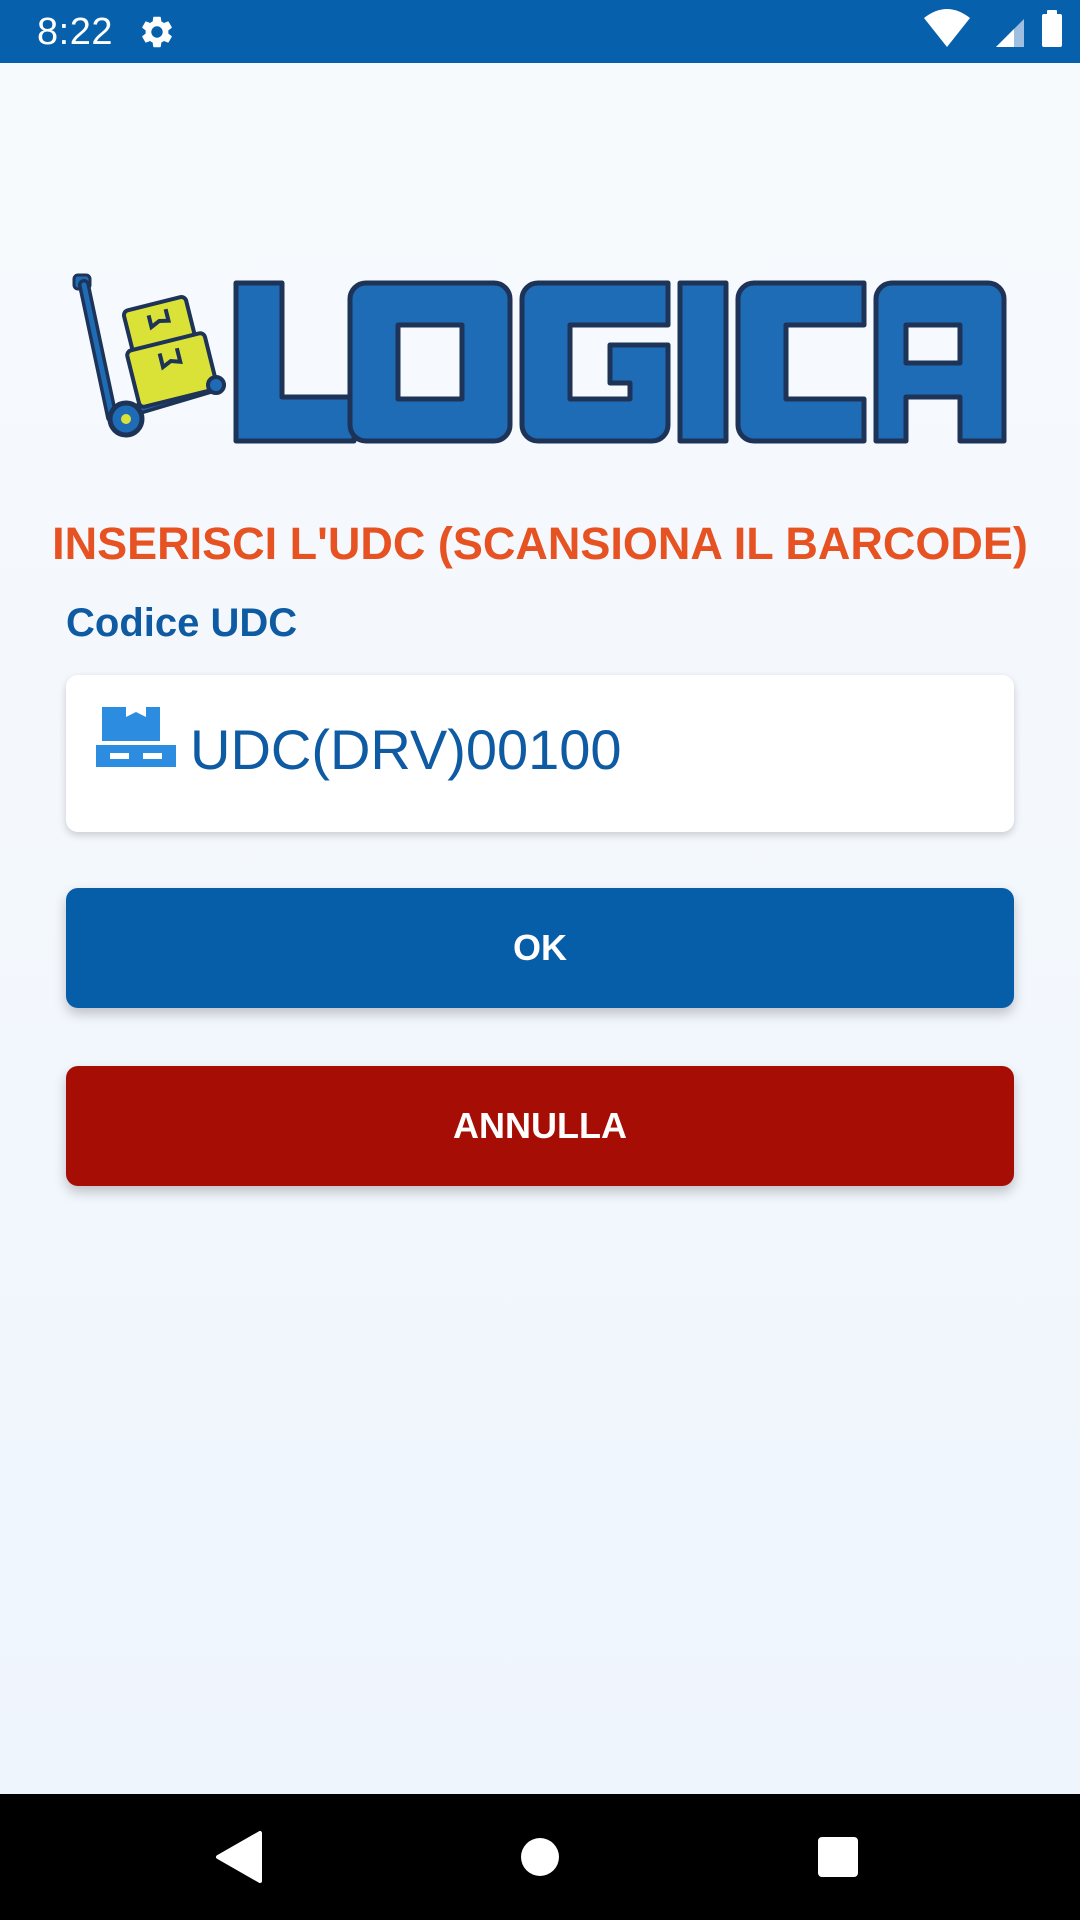 Image resolution: width=1080 pixels, height=1920 pixels. Describe the element at coordinates (149, 355) in the screenshot. I see `hand-truck-boxes-icon` at that location.